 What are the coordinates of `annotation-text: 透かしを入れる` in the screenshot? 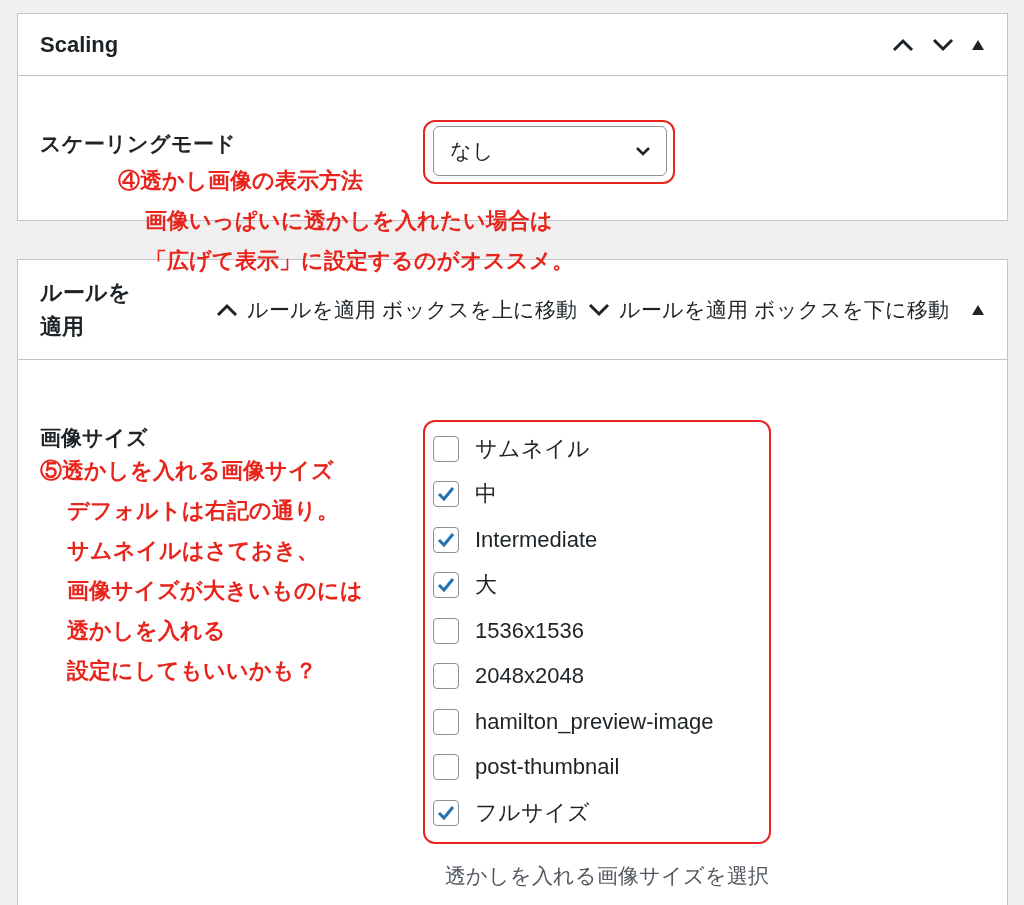 It's located at (146, 630).